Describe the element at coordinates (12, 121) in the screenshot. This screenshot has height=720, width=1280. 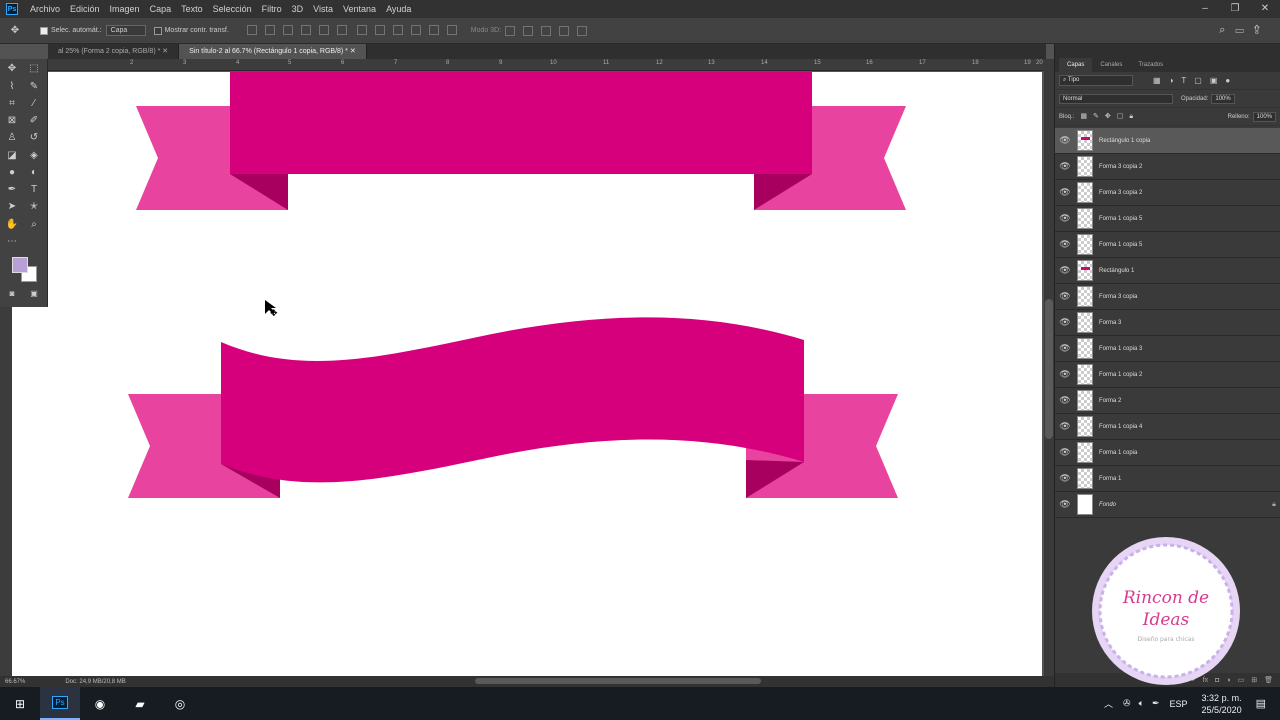
I see `frame-tool-icon: ⊠` at that location.